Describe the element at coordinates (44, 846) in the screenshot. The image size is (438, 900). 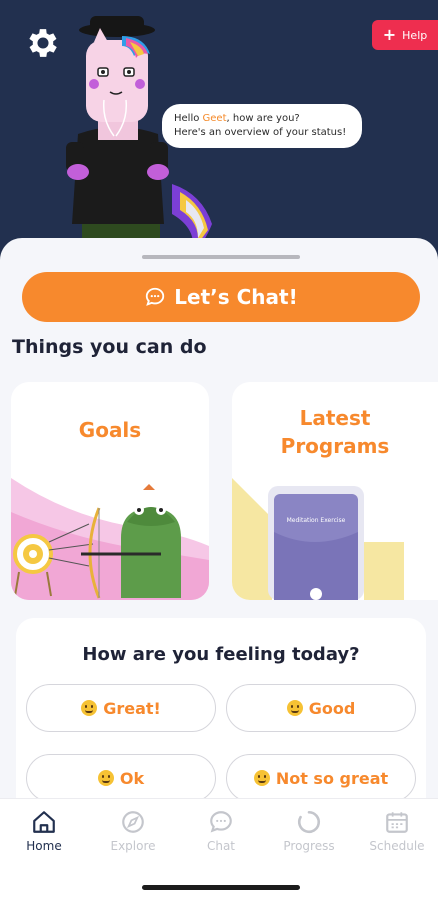
I see `tab-home-label: Home` at that location.